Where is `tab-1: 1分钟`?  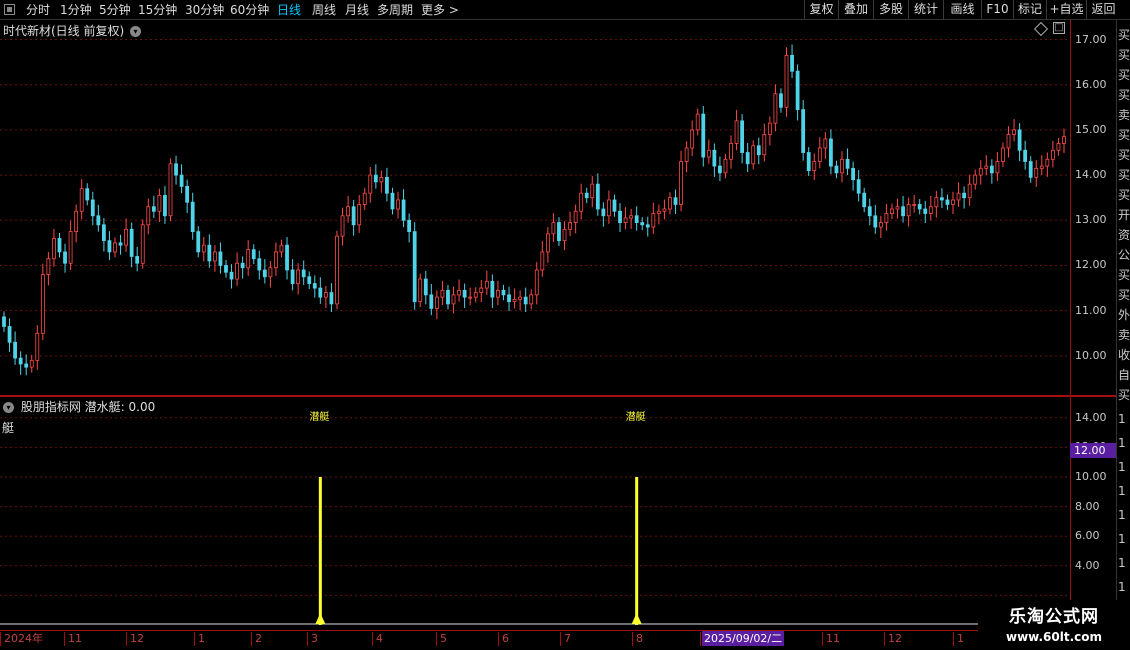 tab-1: 1分钟 is located at coordinates (76, 10).